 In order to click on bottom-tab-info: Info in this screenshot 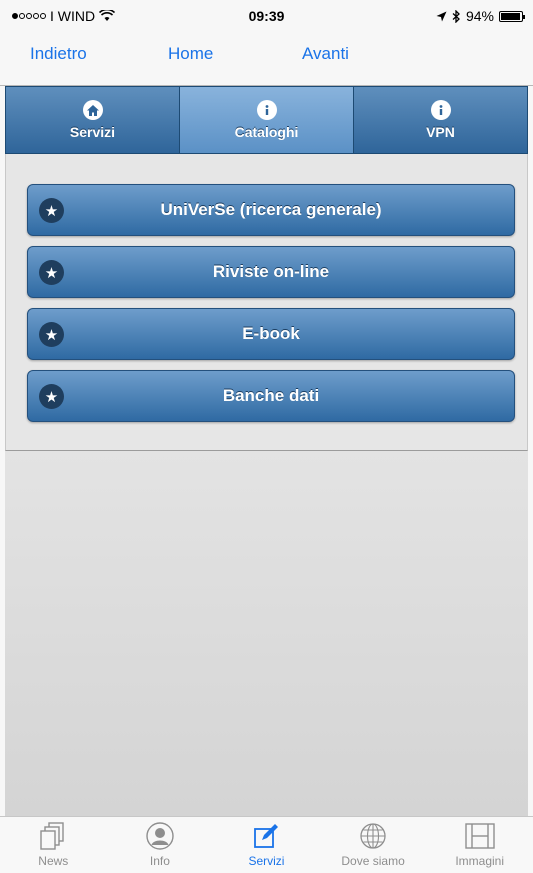, I will do `click(160, 845)`.